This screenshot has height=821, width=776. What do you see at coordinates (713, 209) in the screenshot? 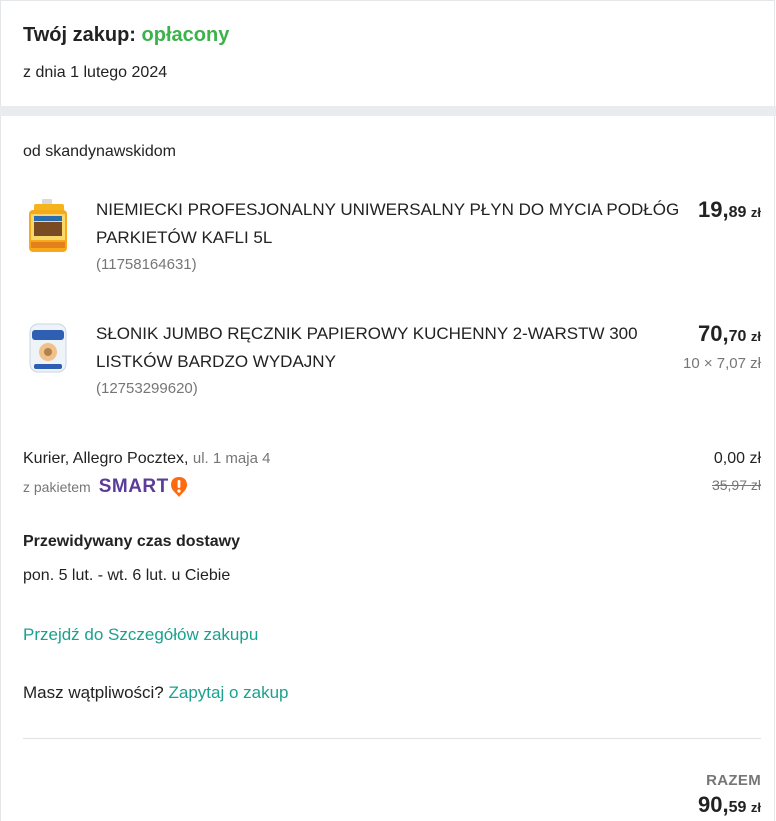
I see `price-main: 19,` at bounding box center [713, 209].